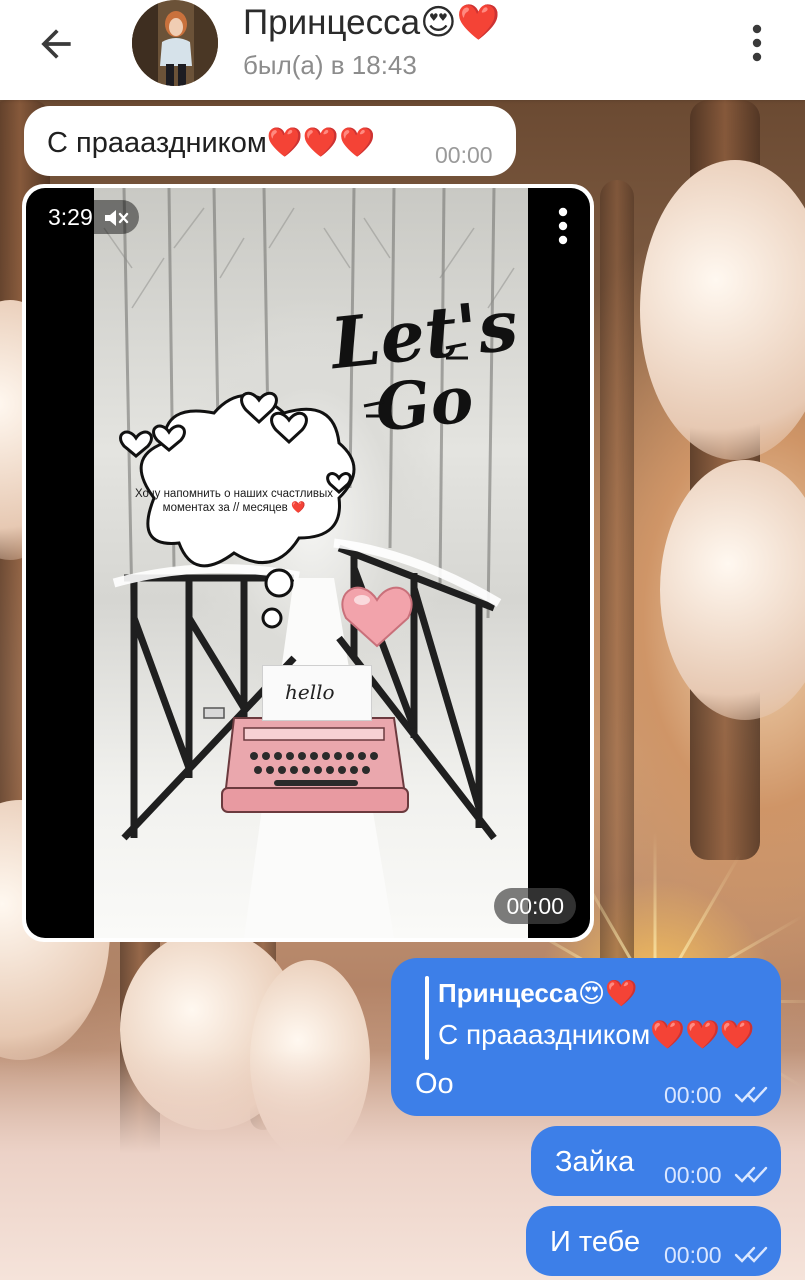 This screenshot has width=805, height=1280. I want to click on volume-muted-icon, so click(116, 218).